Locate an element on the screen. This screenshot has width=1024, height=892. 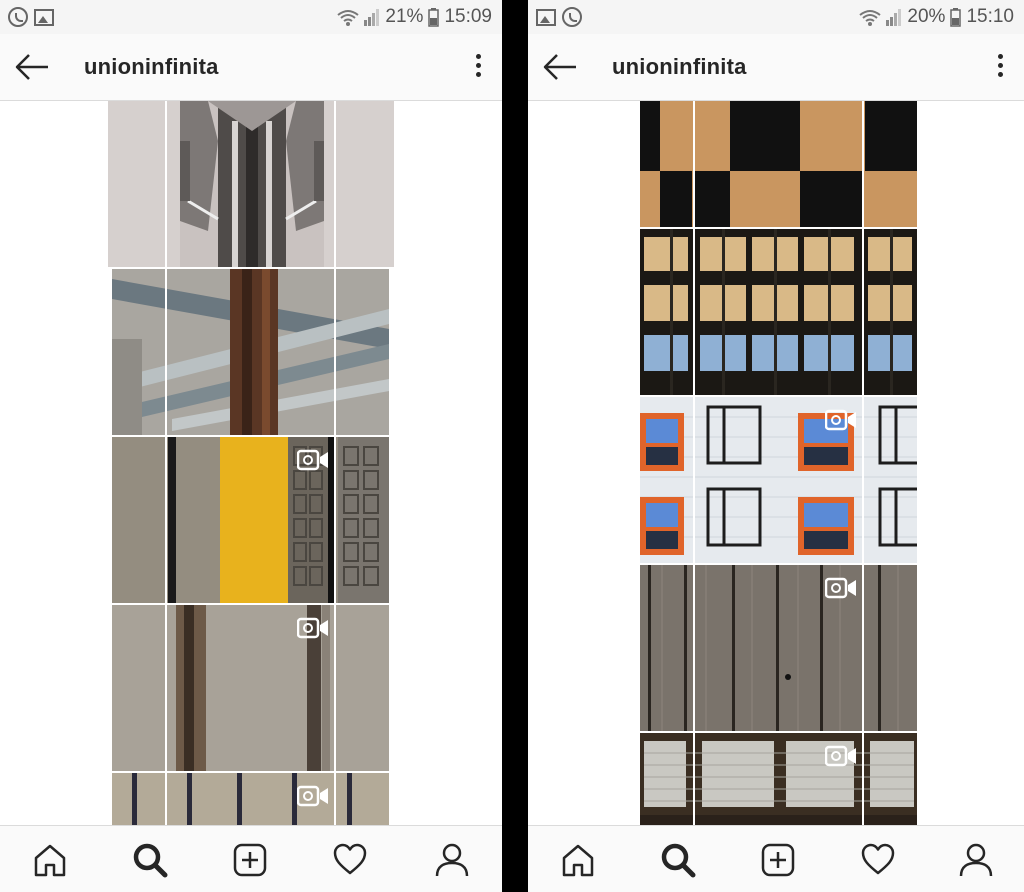
battery-percent: 20% is located at coordinates (926, 16).